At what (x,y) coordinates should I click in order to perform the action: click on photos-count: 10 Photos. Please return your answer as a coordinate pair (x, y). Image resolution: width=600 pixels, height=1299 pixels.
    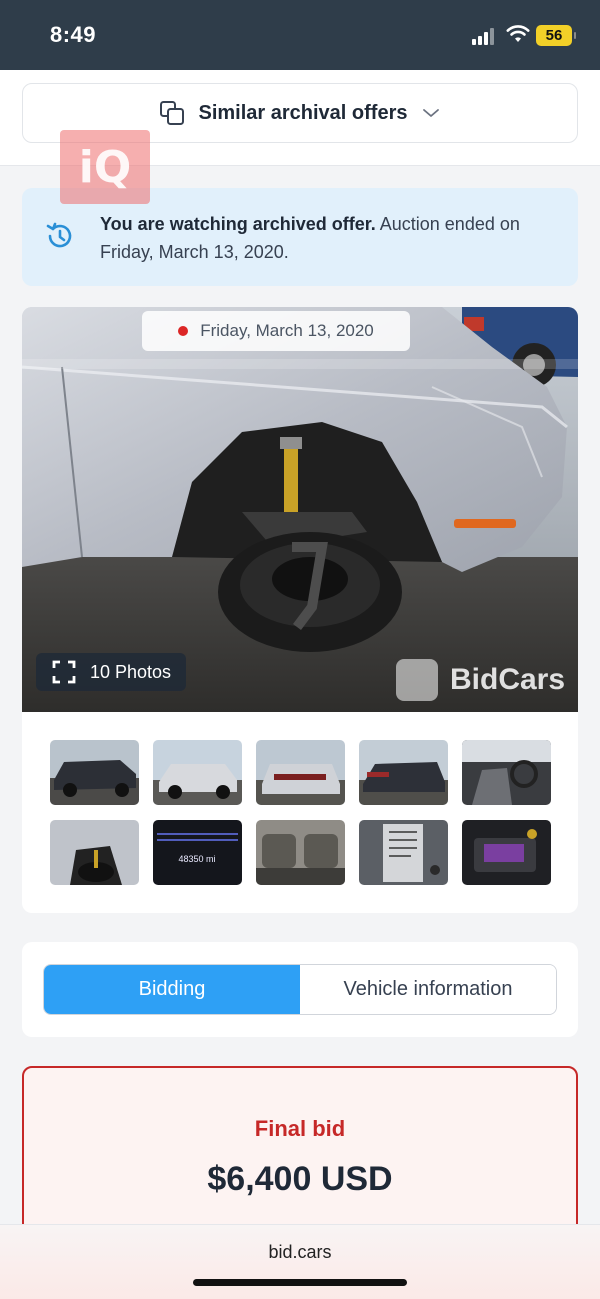
    Looking at the image, I should click on (131, 671).